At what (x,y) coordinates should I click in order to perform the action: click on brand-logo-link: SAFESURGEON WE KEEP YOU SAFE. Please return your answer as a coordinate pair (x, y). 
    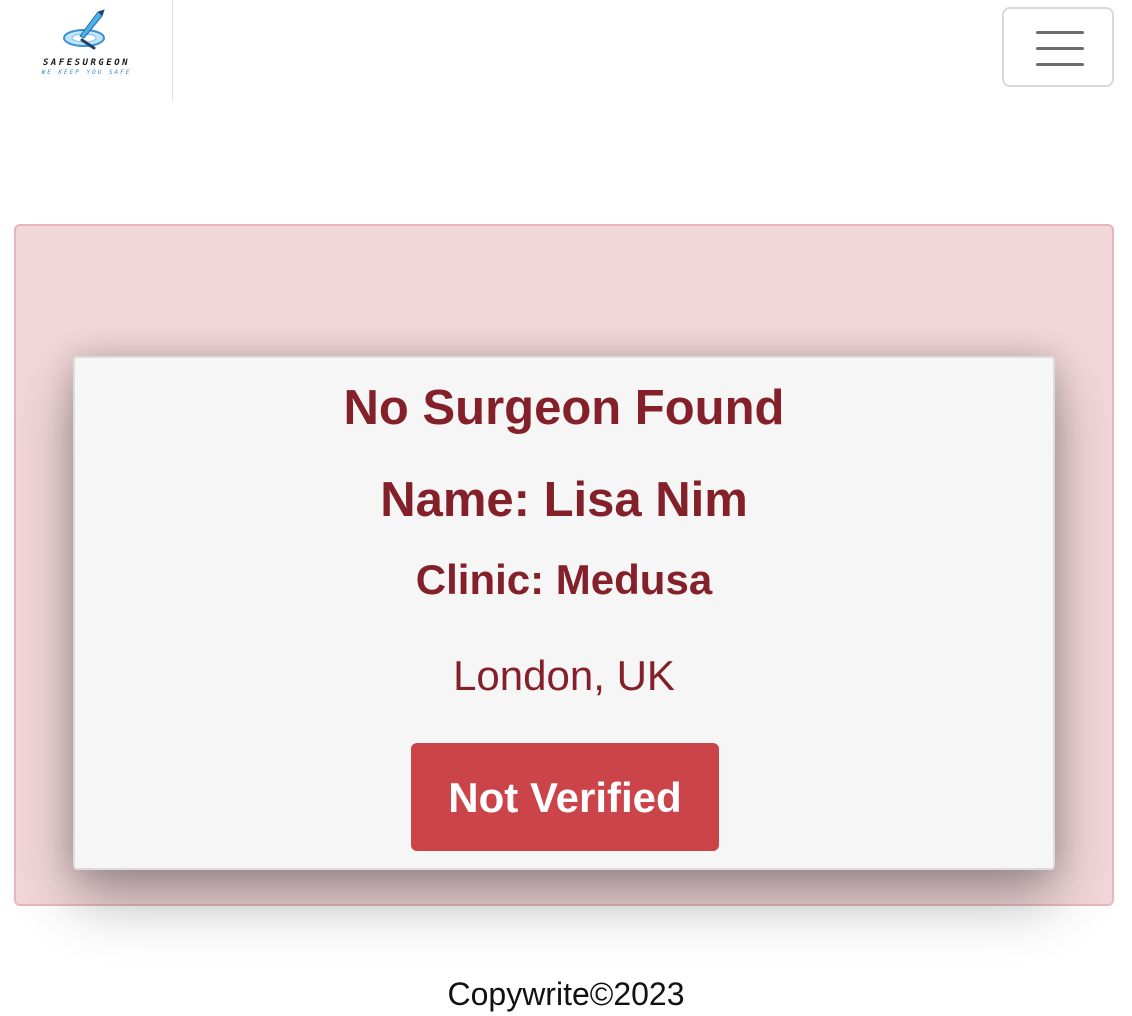
    Looking at the image, I should click on (86, 51).